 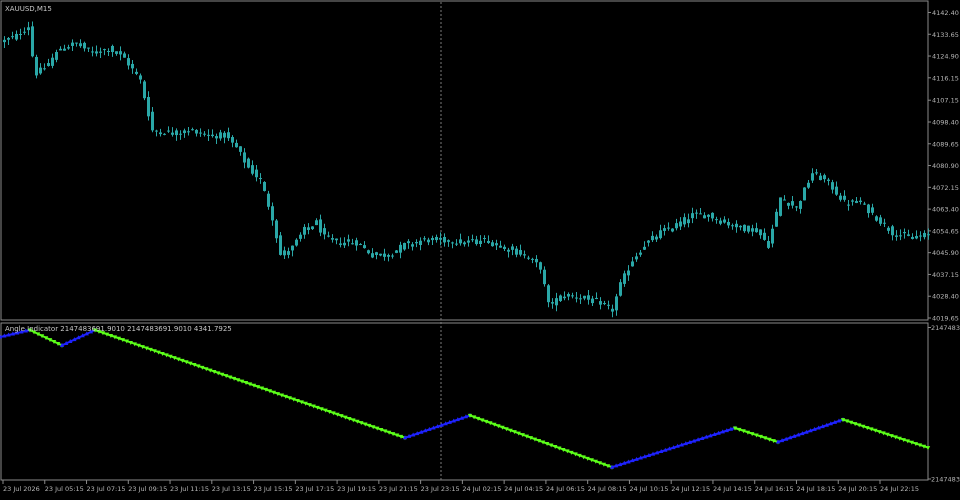 I want to click on time-tick-label: 23 Jul 11:15, so click(x=189, y=489).